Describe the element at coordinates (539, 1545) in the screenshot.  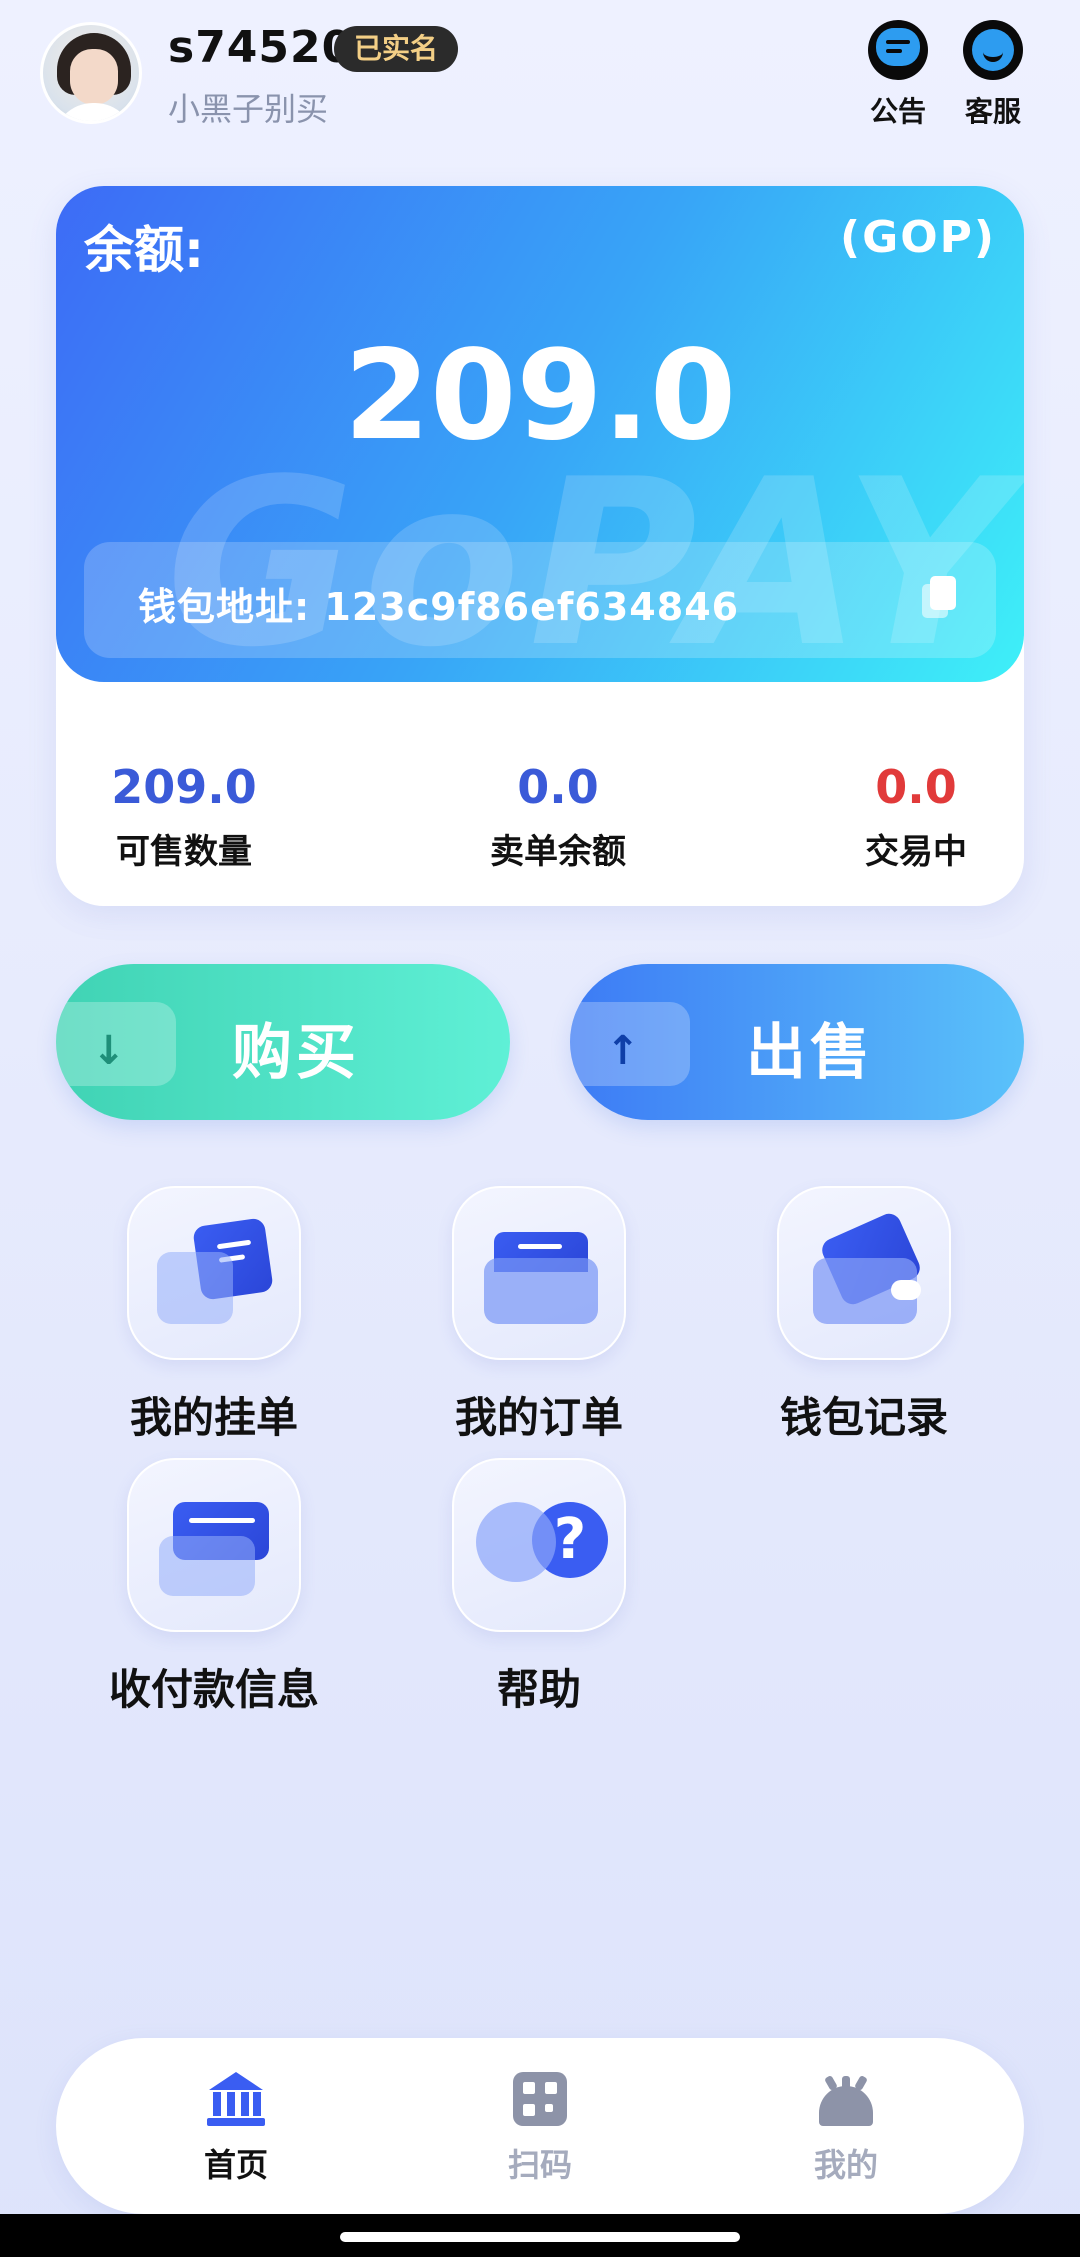
I see `help-icon: ?` at that location.